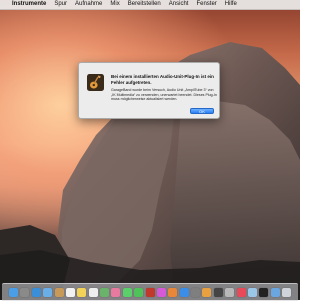 The height and width of the screenshot is (301, 320). Describe the element at coordinates (127, 292) in the screenshot. I see `messages-icon` at that location.